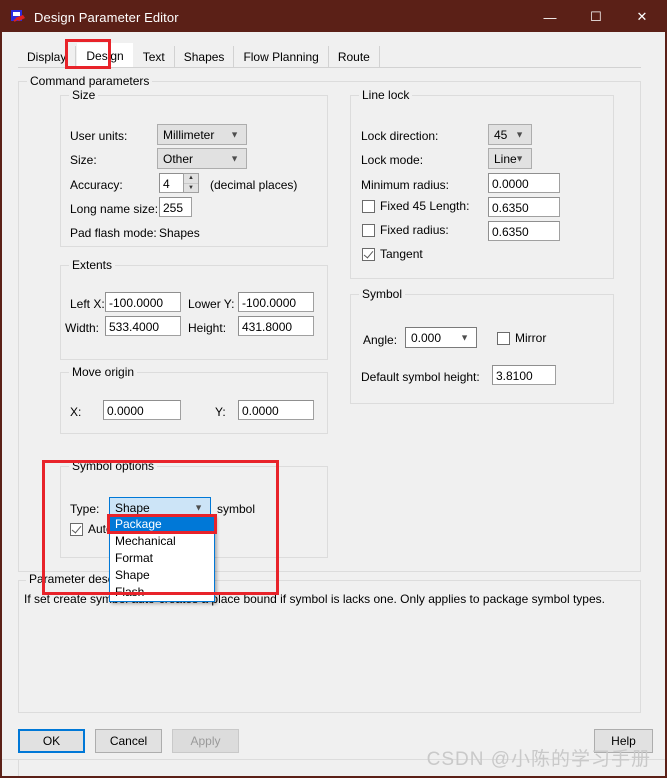  What do you see at coordinates (524, 207) in the screenshot?
I see `fixed-45-length-input: 0.6350` at bounding box center [524, 207].